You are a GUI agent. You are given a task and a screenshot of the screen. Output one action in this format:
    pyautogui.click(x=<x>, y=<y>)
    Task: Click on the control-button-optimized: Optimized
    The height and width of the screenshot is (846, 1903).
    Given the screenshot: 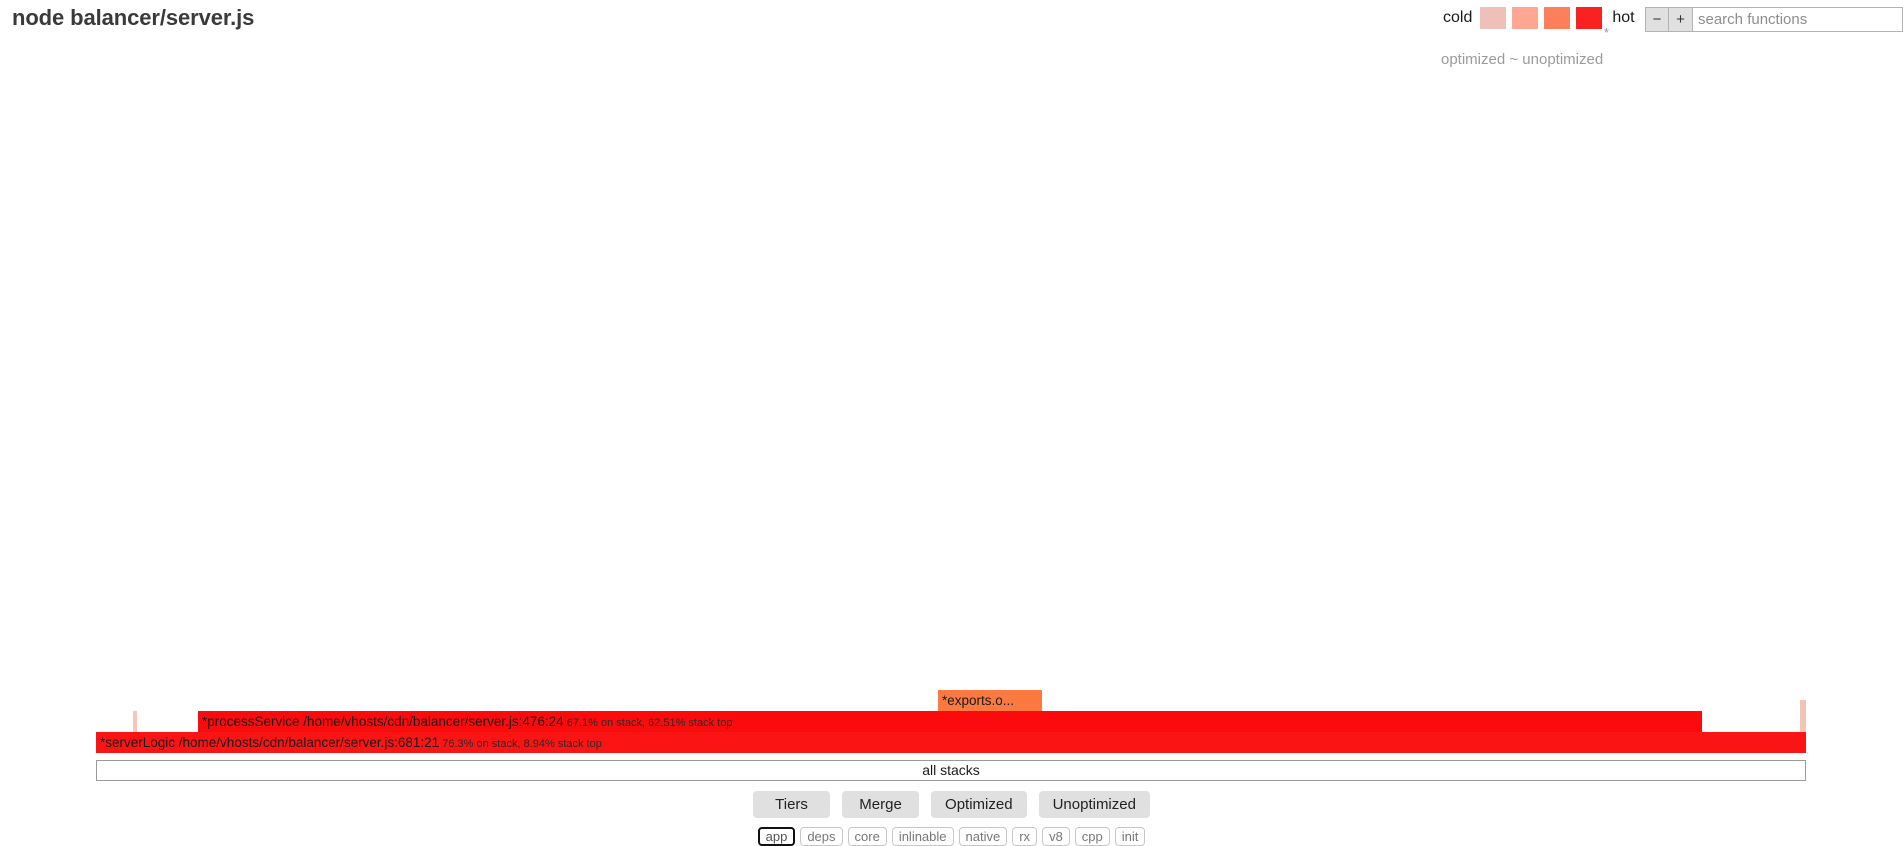 What is the action you would take?
    pyautogui.click(x=979, y=804)
    